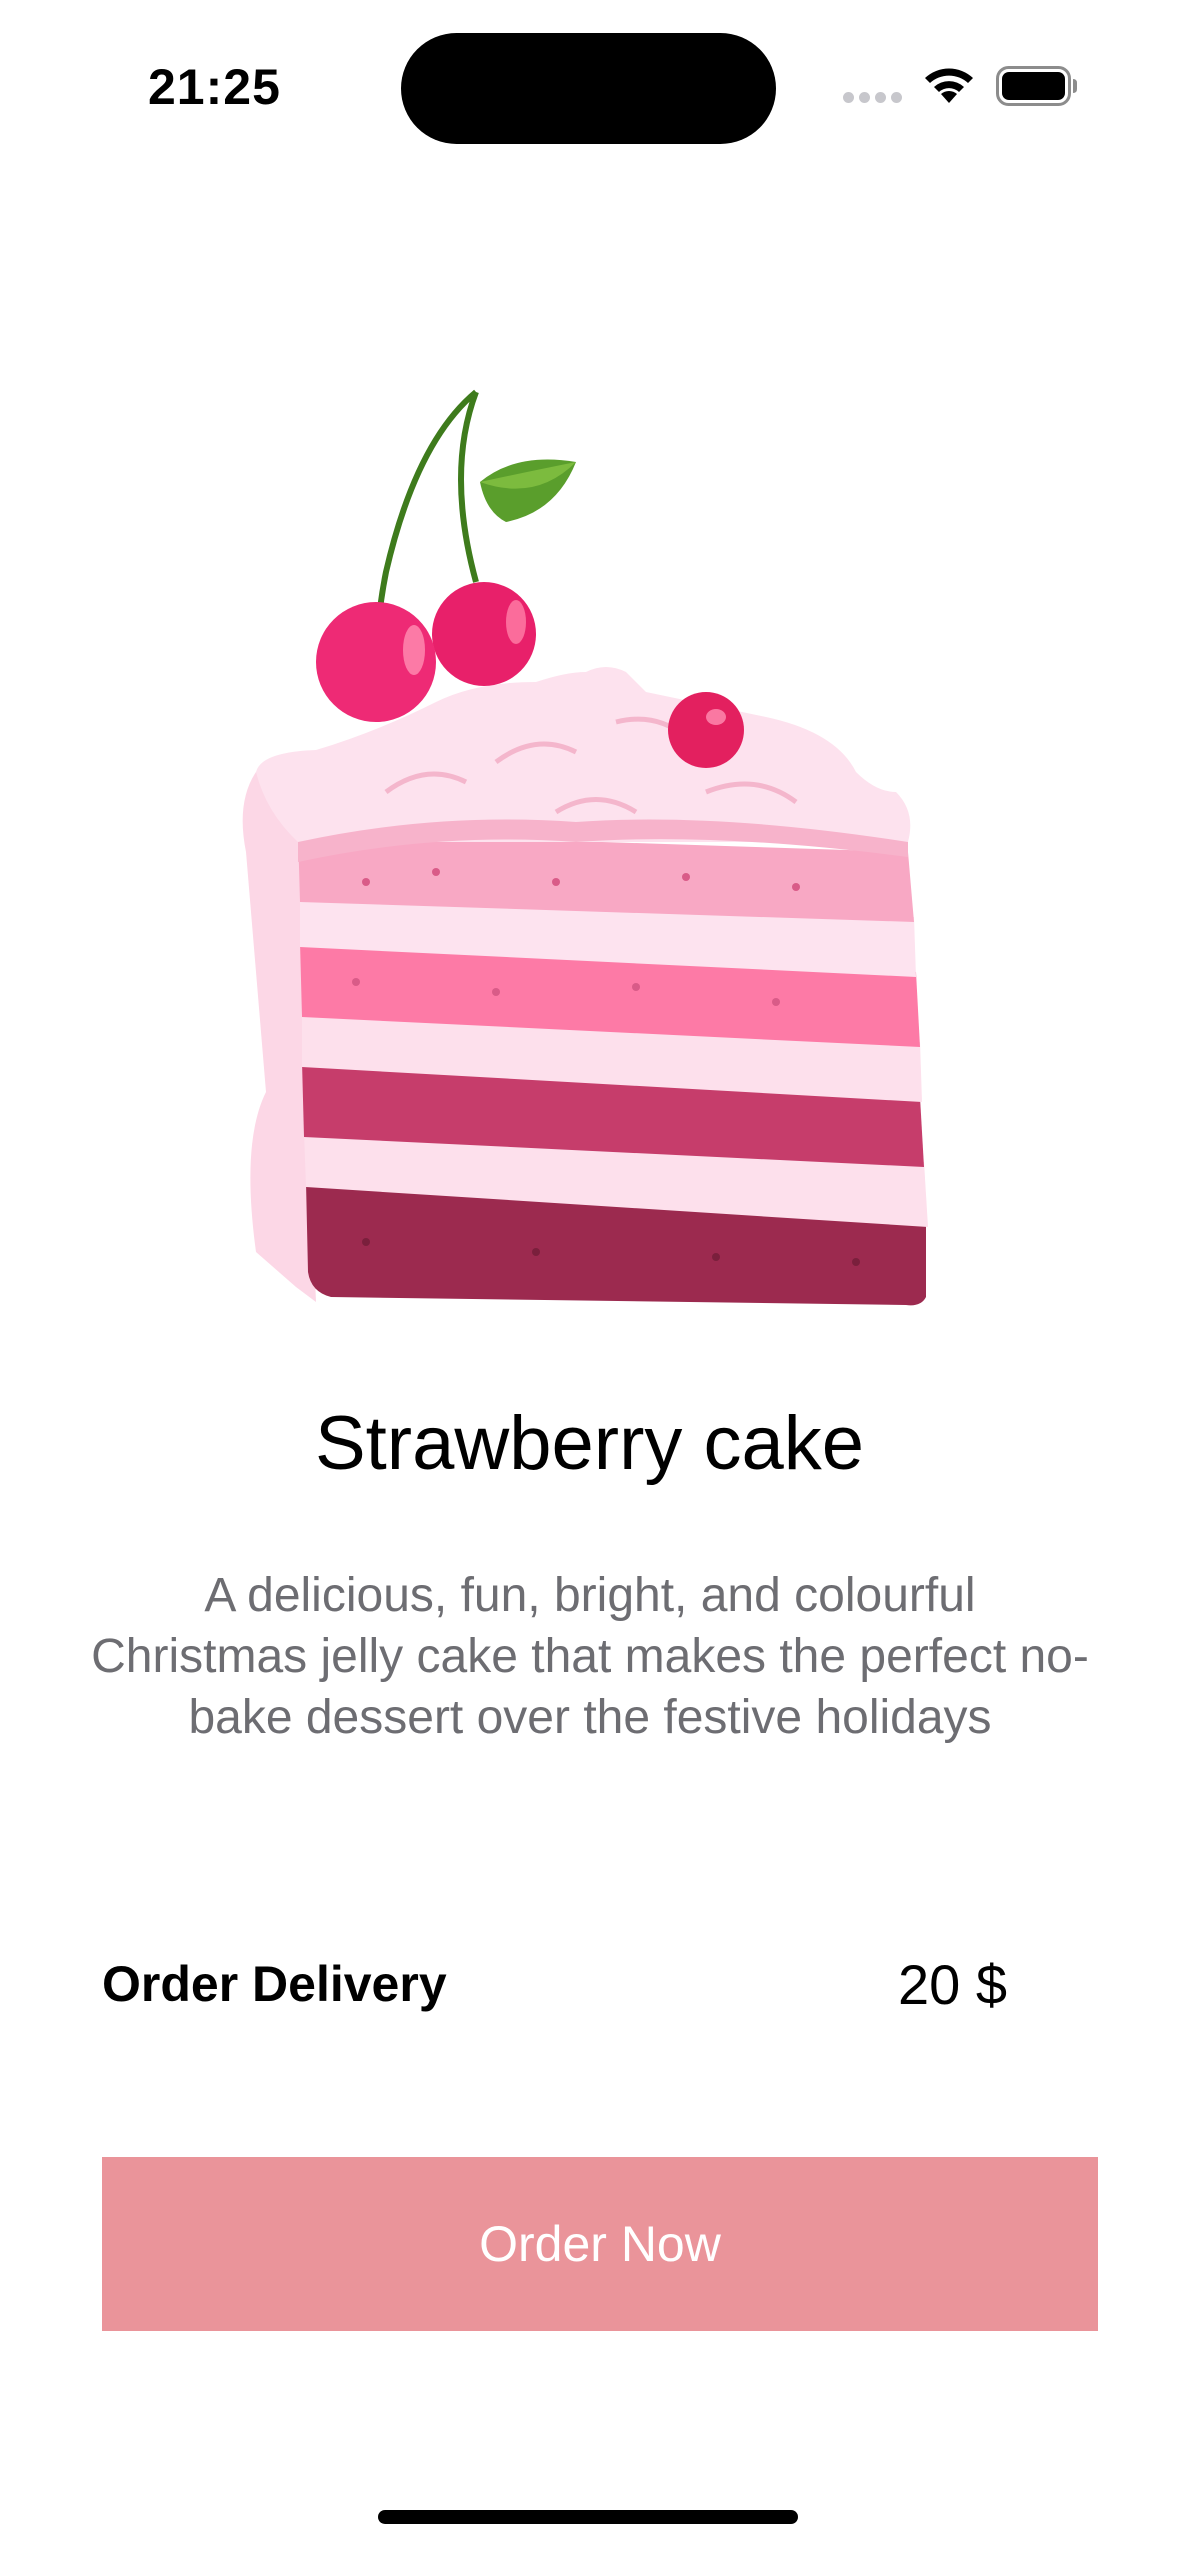 The width and height of the screenshot is (1179, 2556). Describe the element at coordinates (1036, 86) in the screenshot. I see `battery-icon` at that location.